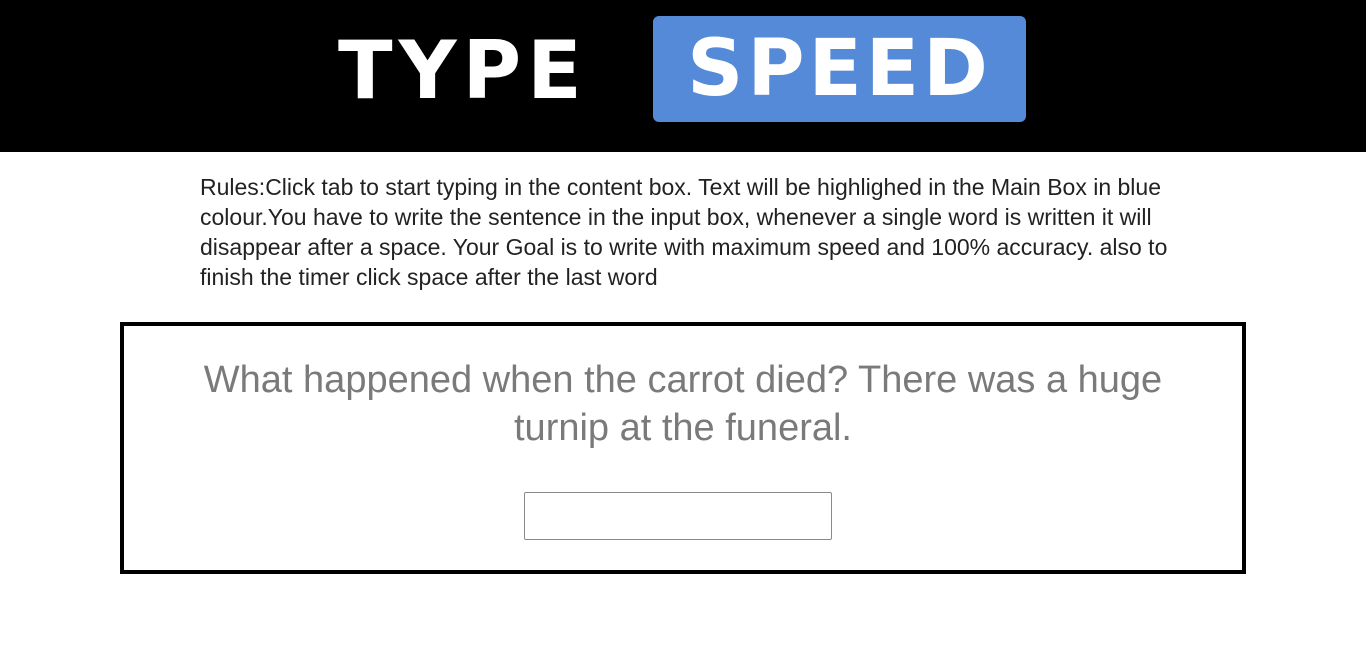 The width and height of the screenshot is (1366, 647). I want to click on logo-type-text: TYPE, so click(463, 70).